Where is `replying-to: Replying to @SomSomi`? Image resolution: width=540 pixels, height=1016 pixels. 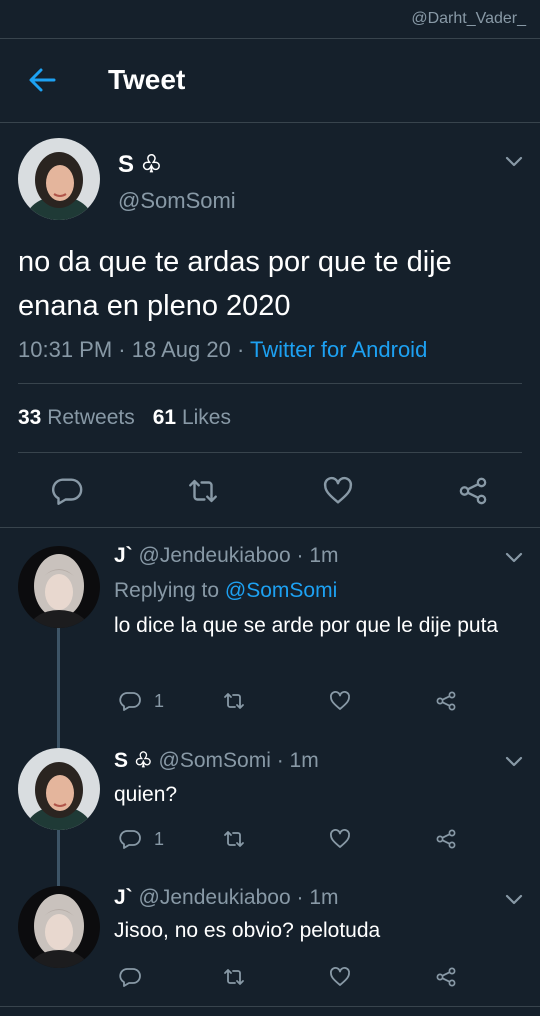 replying-to: Replying to @SomSomi is located at coordinates (225, 591).